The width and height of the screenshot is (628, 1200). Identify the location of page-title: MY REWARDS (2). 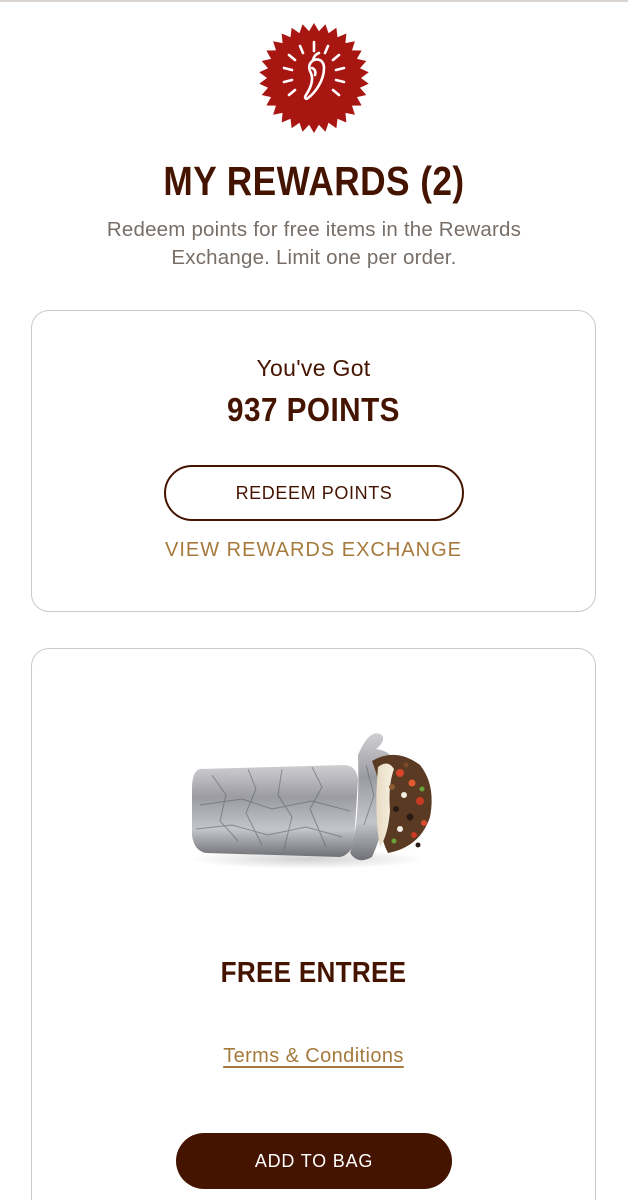
(314, 181).